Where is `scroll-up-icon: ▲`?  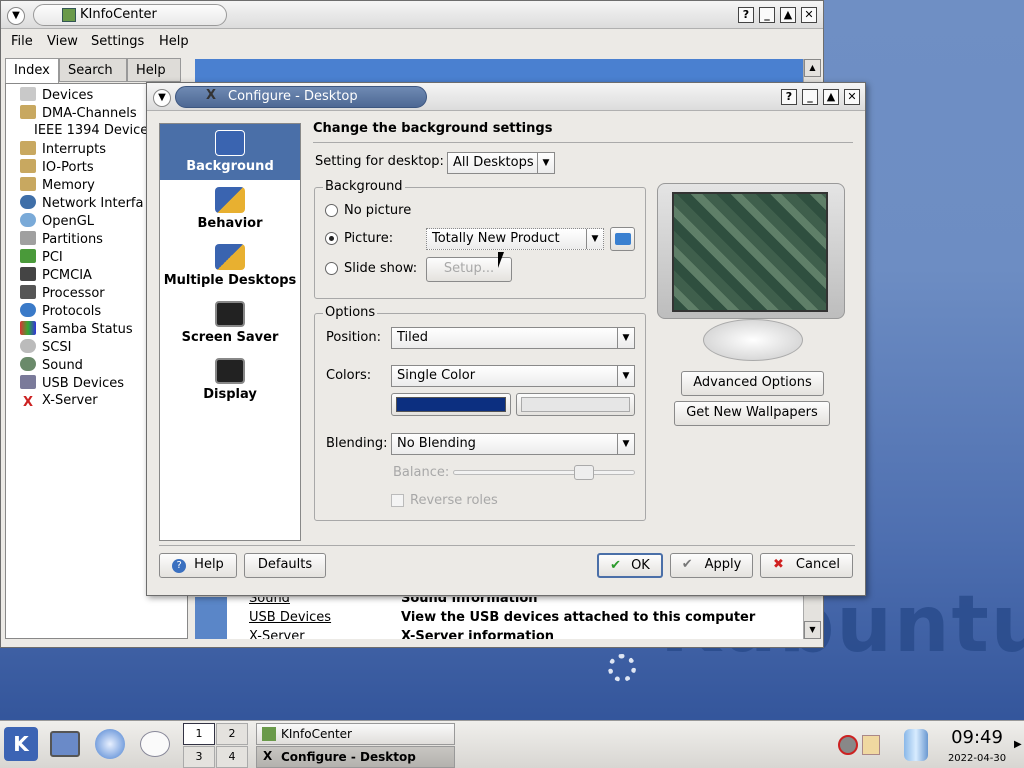
scroll-up-icon: ▲ is located at coordinates (812, 68).